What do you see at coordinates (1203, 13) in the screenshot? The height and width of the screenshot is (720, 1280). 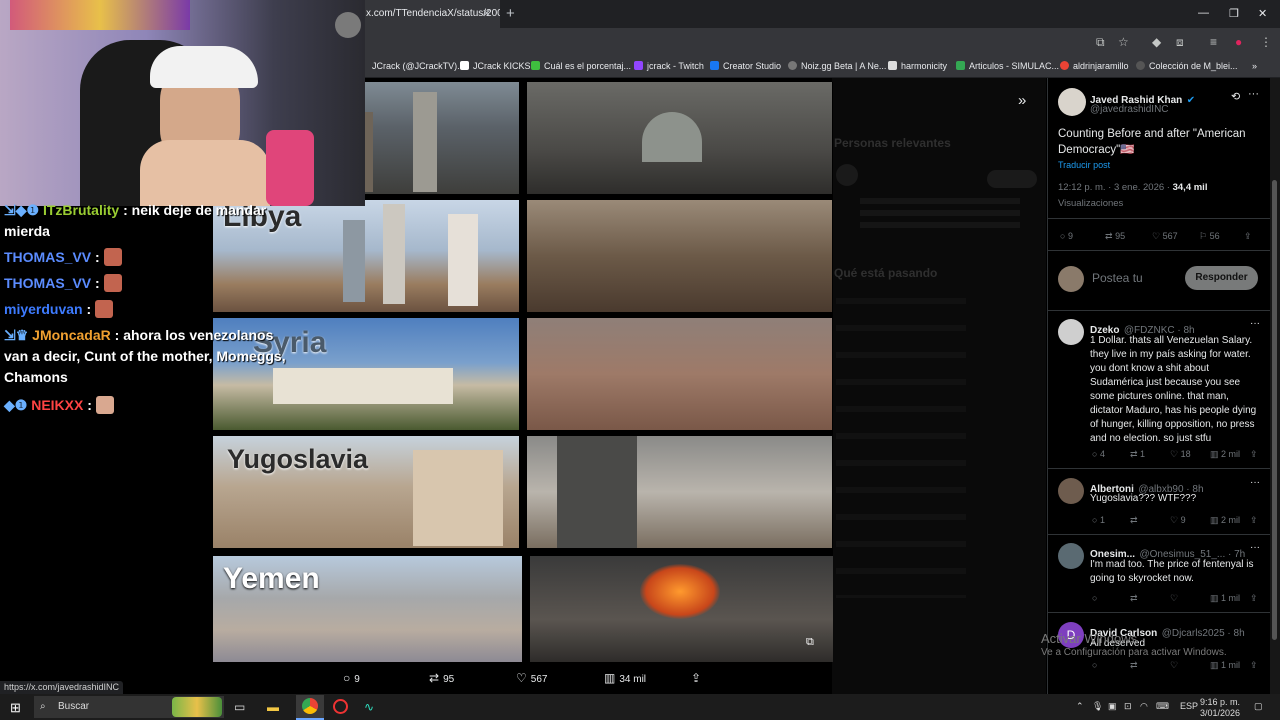 I see `minimize-icon: —` at bounding box center [1203, 13].